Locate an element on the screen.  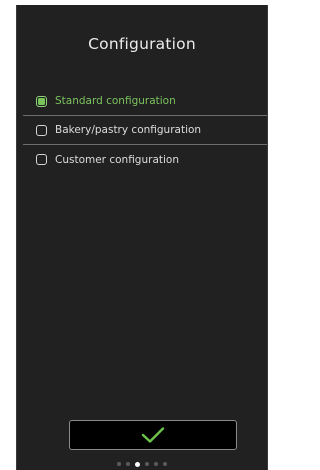
option-customer-configuration: Customer configuration is located at coordinates (145, 159).